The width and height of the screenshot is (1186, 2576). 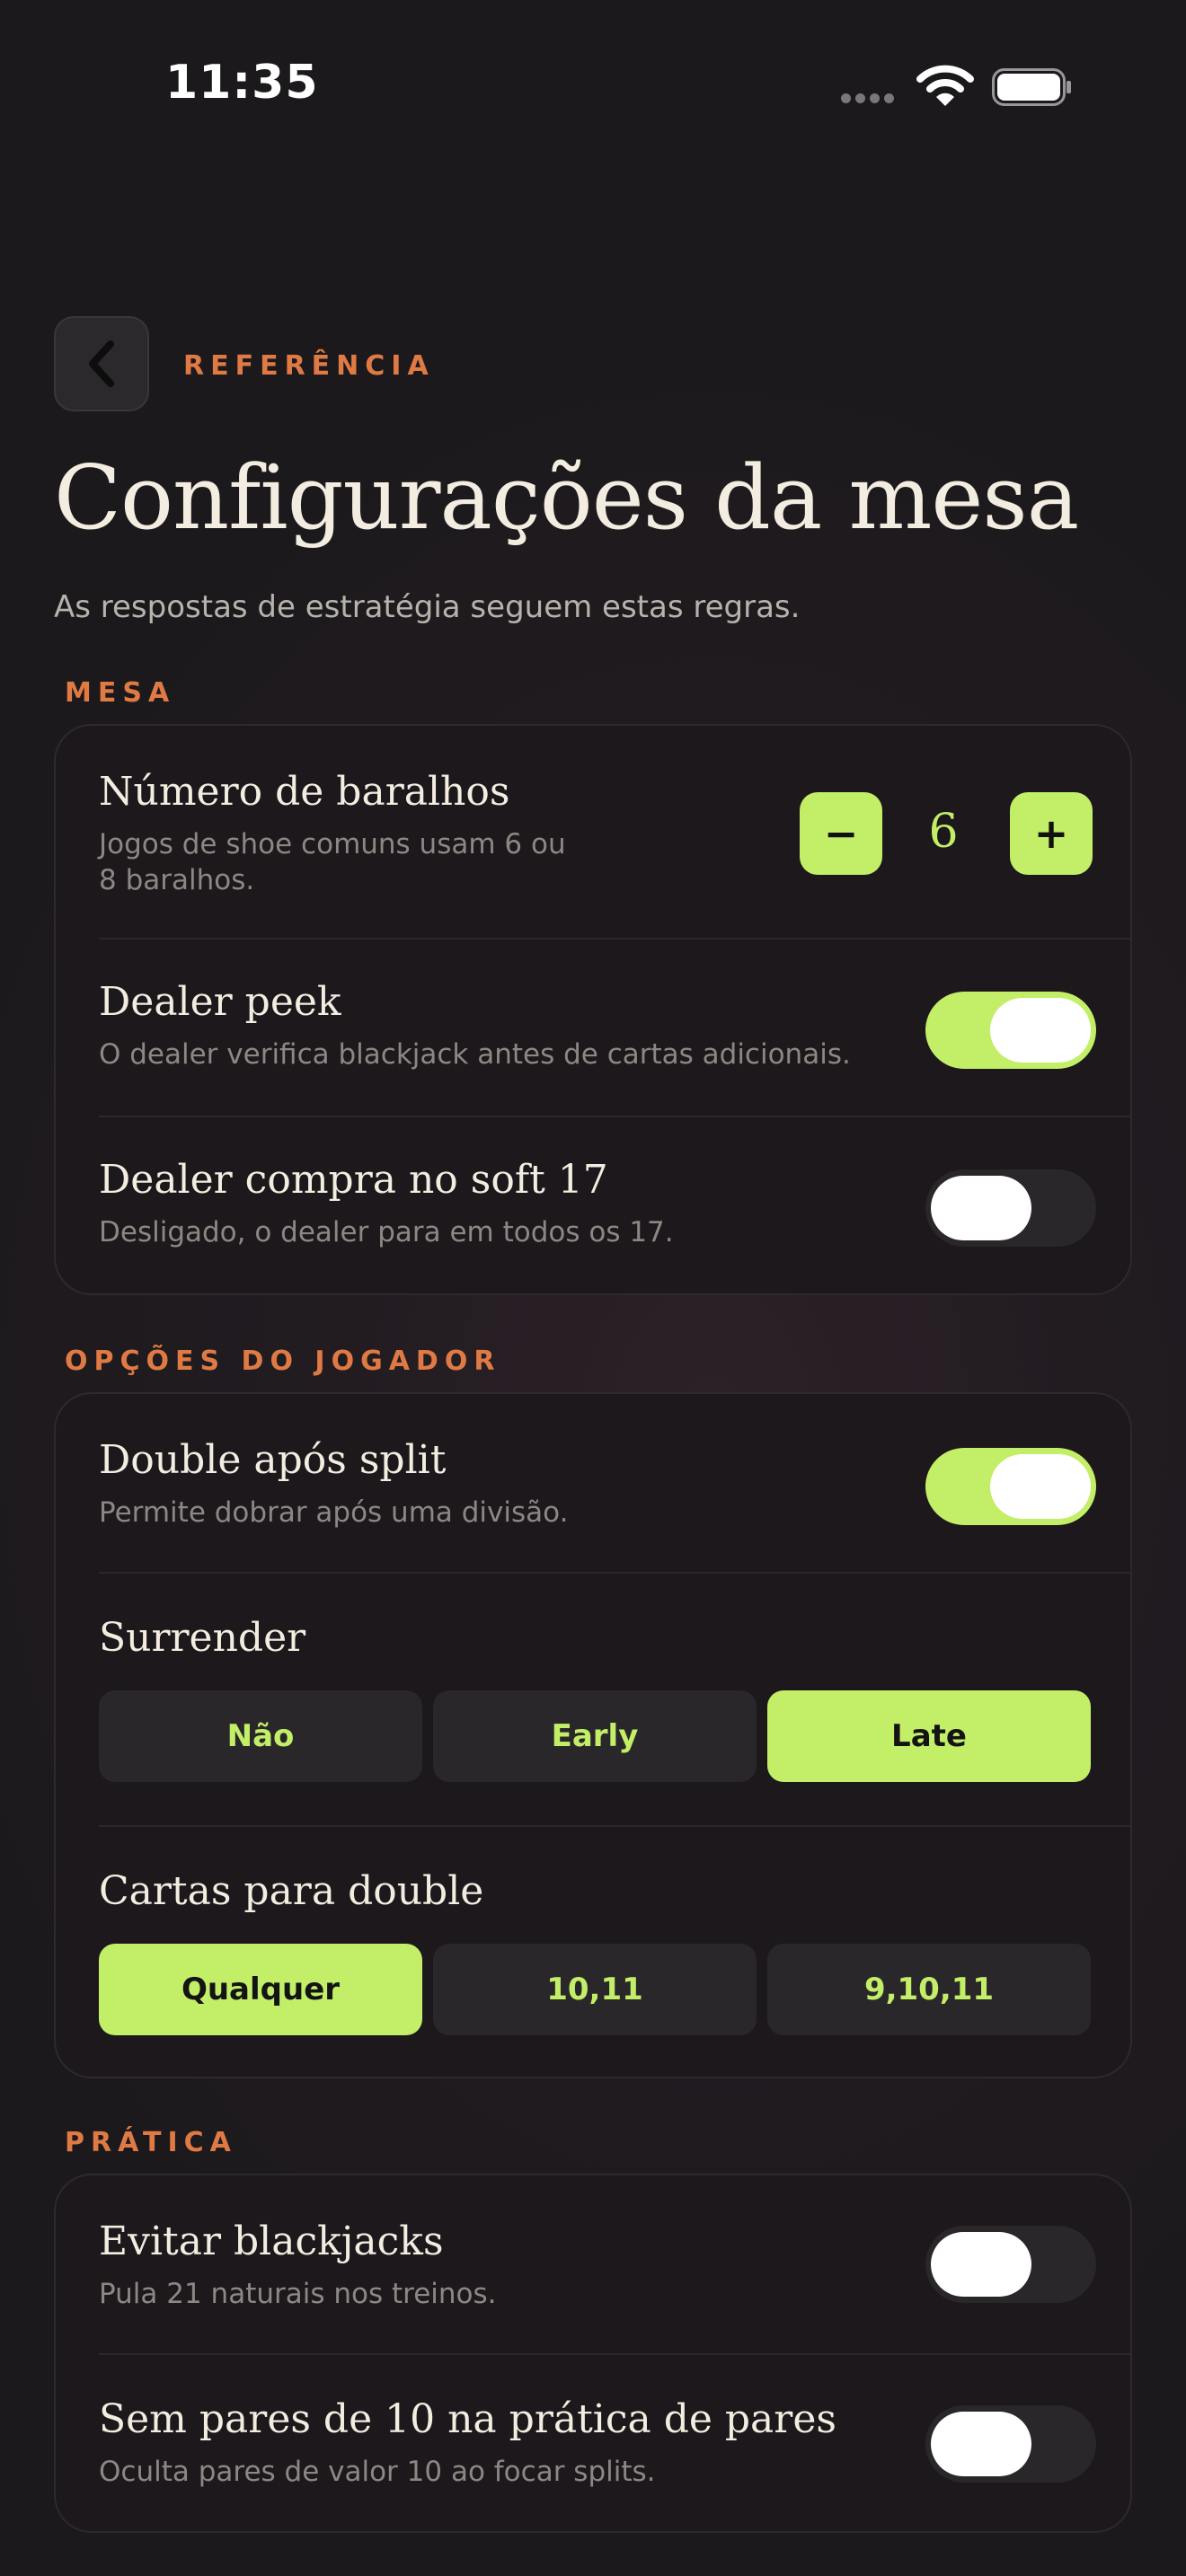 What do you see at coordinates (334, 1512) in the screenshot?
I see `das-description: Permite dobrar após uma divisão.` at bounding box center [334, 1512].